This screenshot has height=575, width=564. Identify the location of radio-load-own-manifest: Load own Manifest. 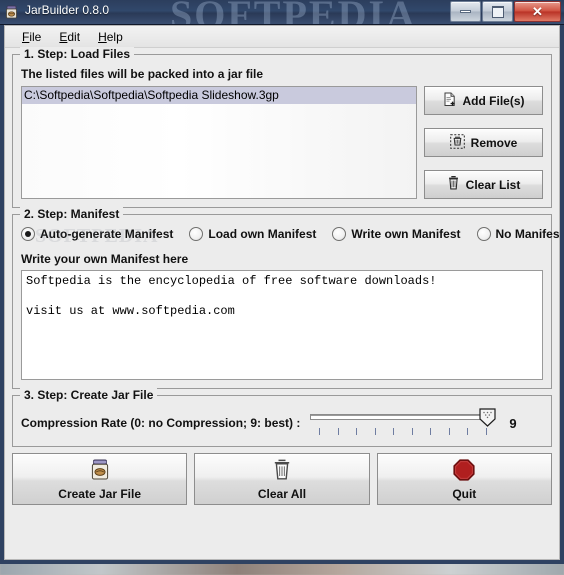
(252, 234).